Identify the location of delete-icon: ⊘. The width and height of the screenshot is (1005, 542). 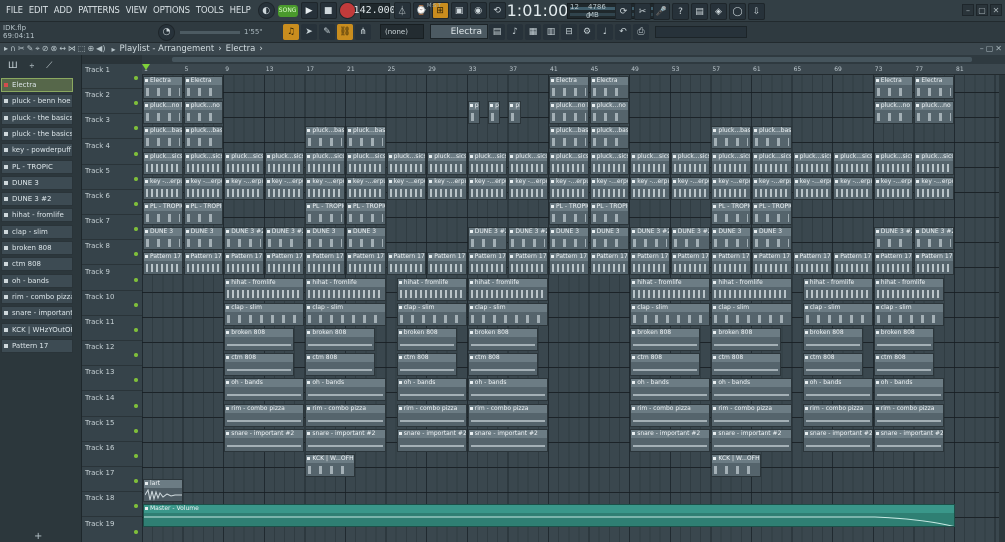
(45, 49).